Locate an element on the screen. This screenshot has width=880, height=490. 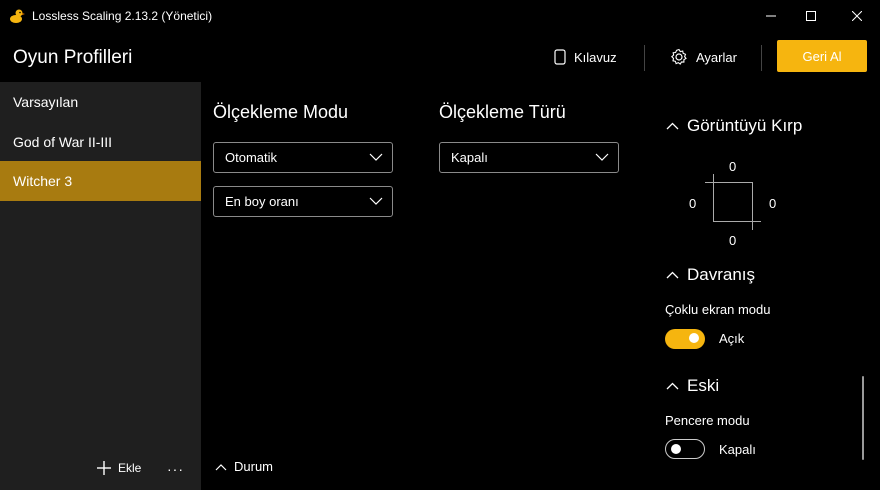
more-options-button: ··· is located at coordinates (175, 469).